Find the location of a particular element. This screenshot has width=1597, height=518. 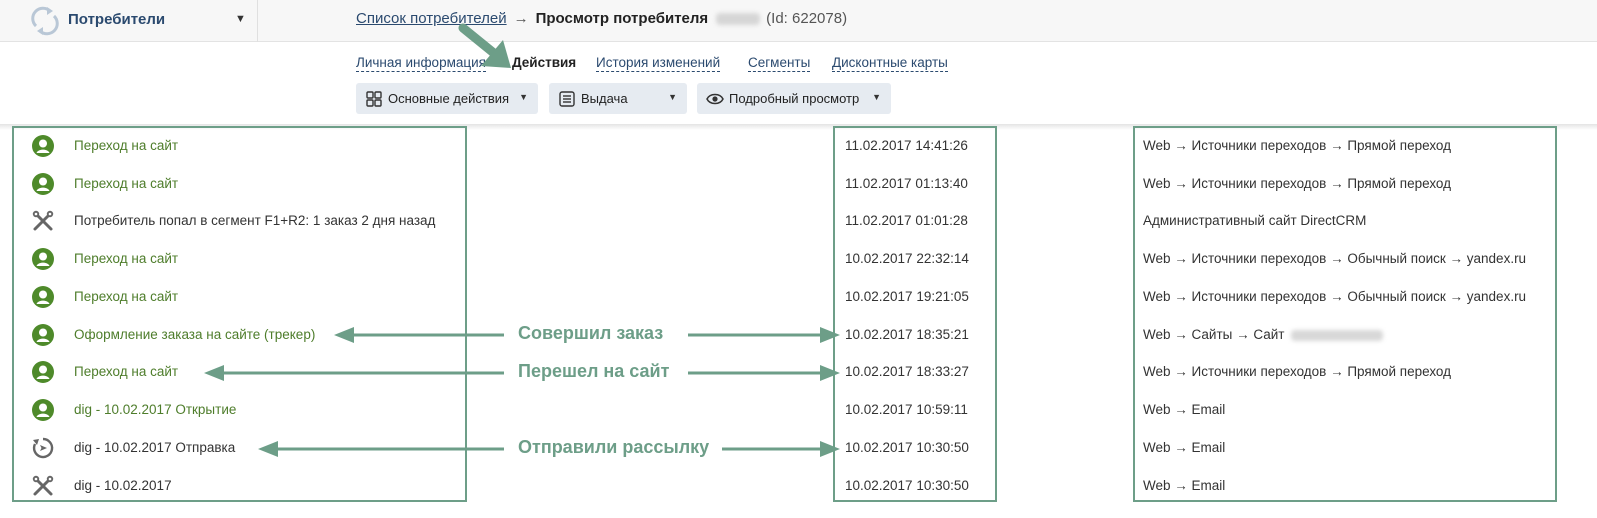

consumer-id: (Id: 622078) is located at coordinates (807, 18).